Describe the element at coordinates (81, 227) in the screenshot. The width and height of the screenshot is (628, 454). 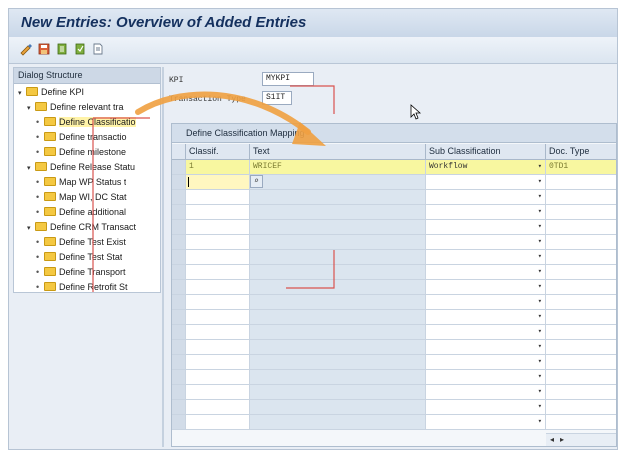
I see `tree-node: ▾ Define CRM Transact` at that location.